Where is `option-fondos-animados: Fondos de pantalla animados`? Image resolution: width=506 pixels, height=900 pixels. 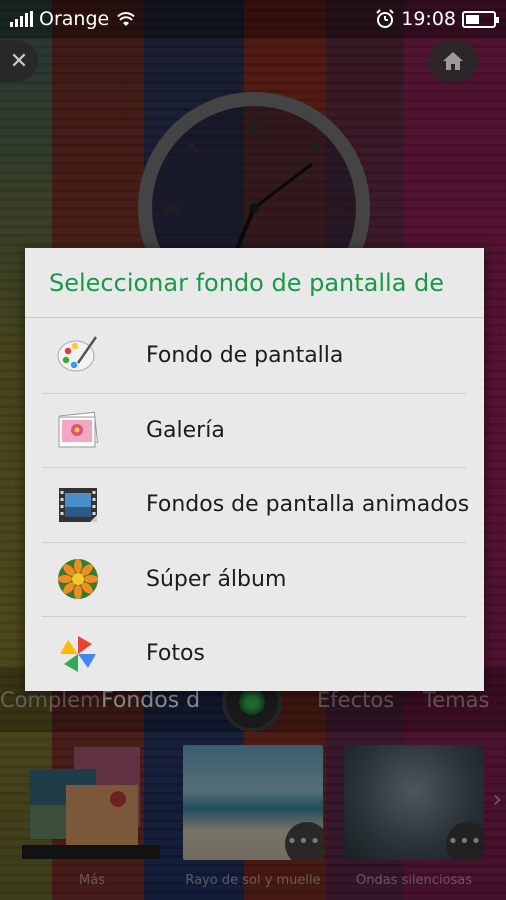 option-fondos-animados: Fondos de pantalla animados is located at coordinates (256, 504).